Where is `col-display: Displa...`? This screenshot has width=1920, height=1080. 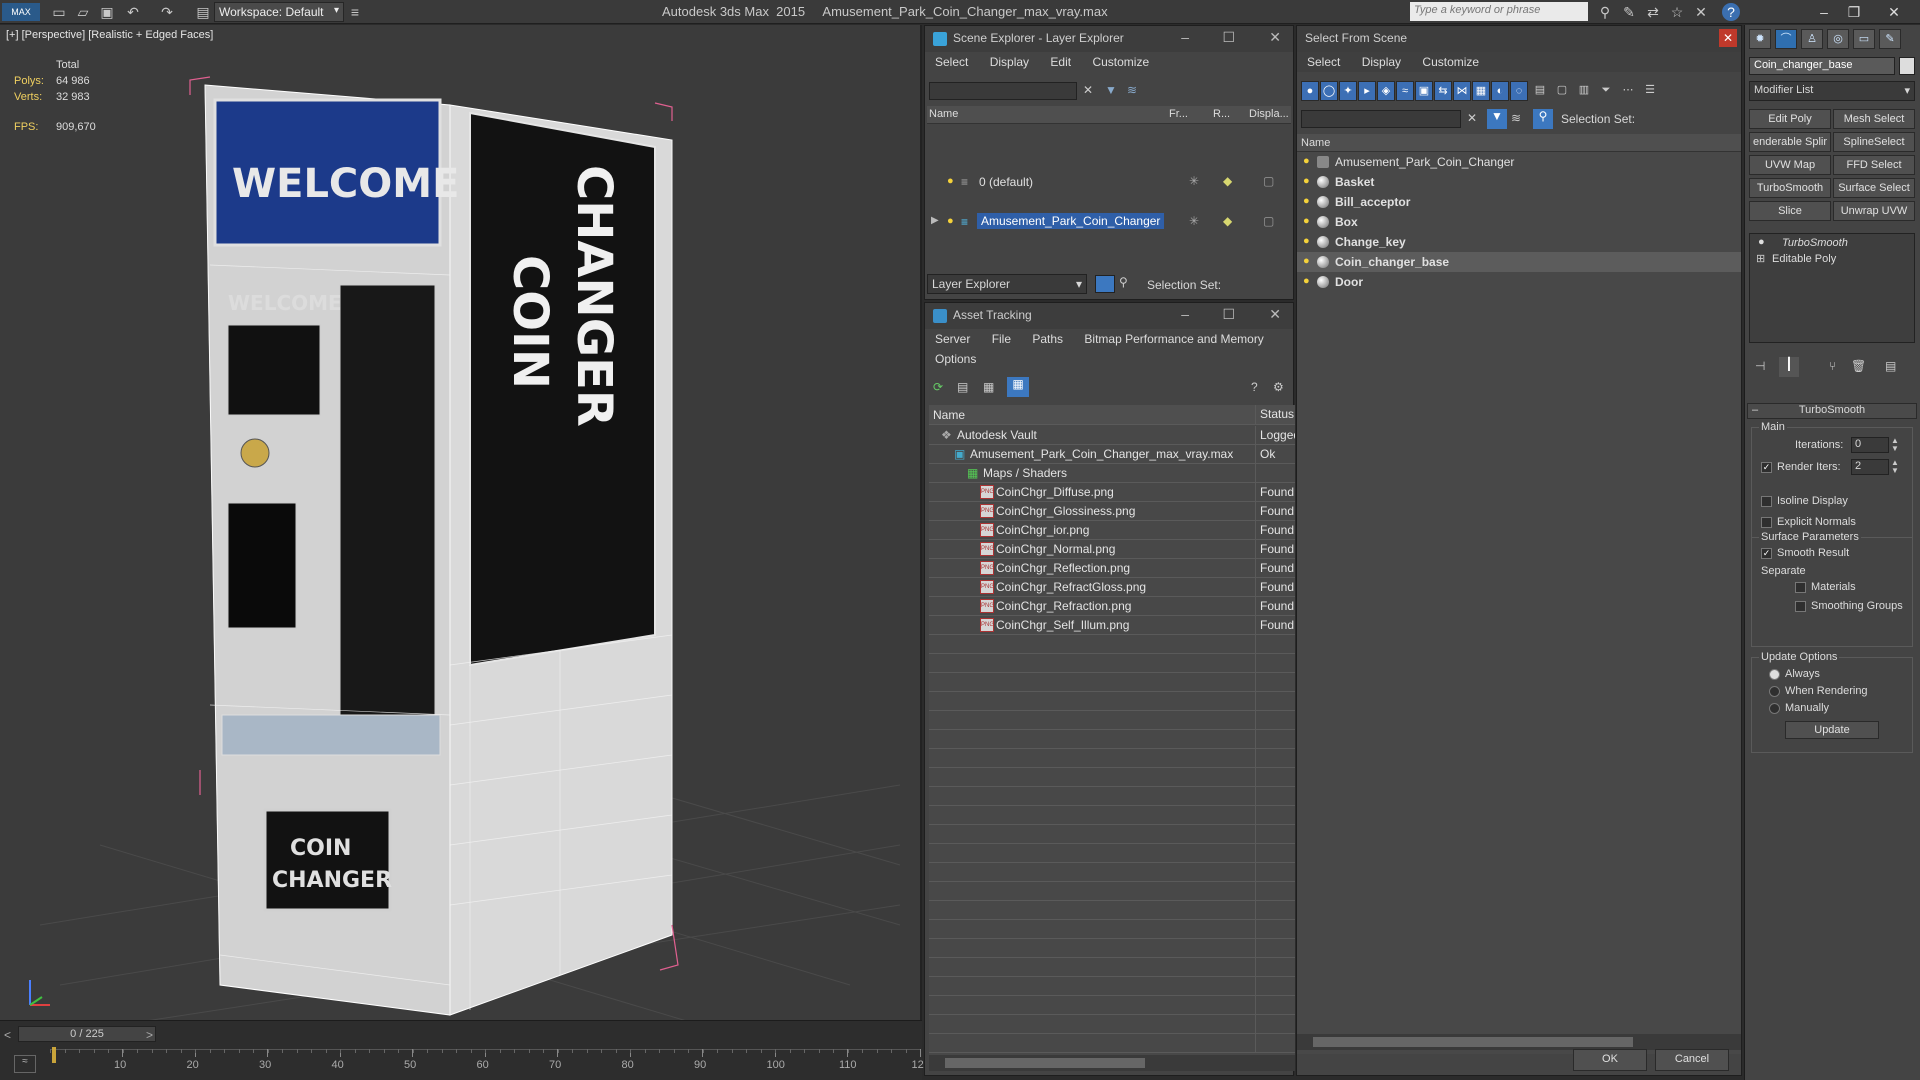 col-display: Displa... is located at coordinates (1269, 114).